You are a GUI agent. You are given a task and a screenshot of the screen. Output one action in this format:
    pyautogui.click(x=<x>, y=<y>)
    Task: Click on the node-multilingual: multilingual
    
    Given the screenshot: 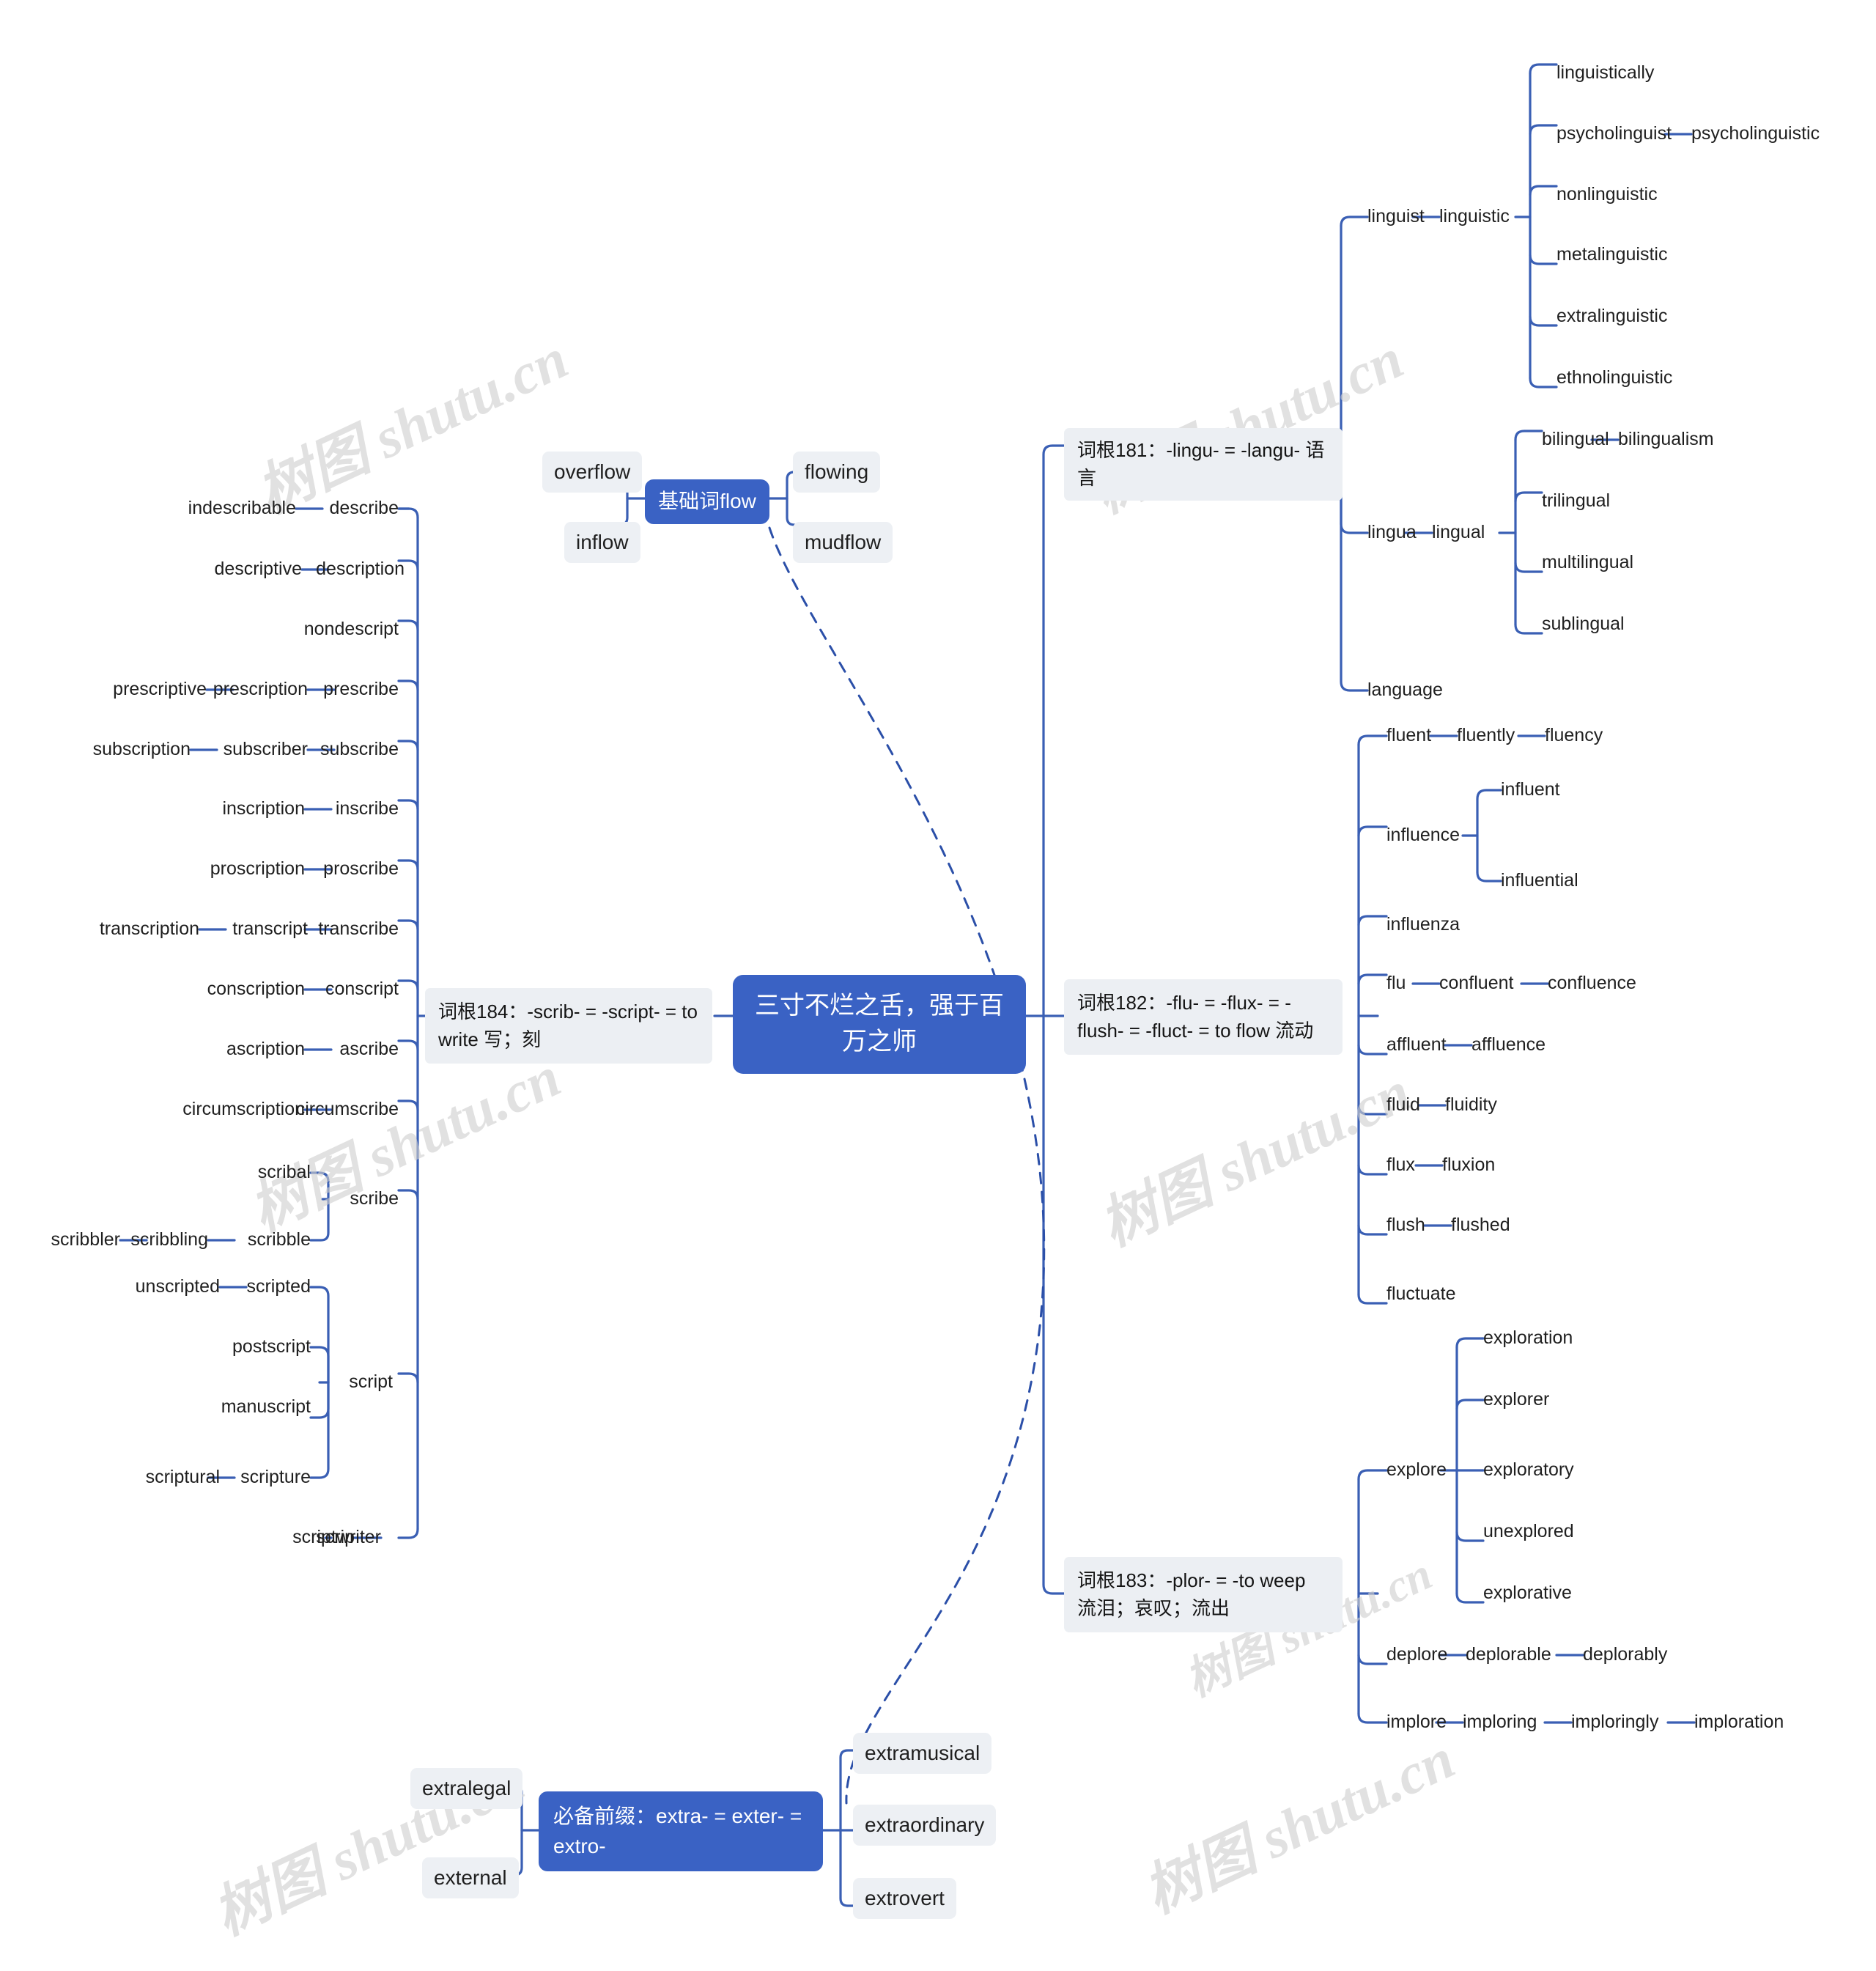 What is the action you would take?
    pyautogui.click(x=1587, y=563)
    